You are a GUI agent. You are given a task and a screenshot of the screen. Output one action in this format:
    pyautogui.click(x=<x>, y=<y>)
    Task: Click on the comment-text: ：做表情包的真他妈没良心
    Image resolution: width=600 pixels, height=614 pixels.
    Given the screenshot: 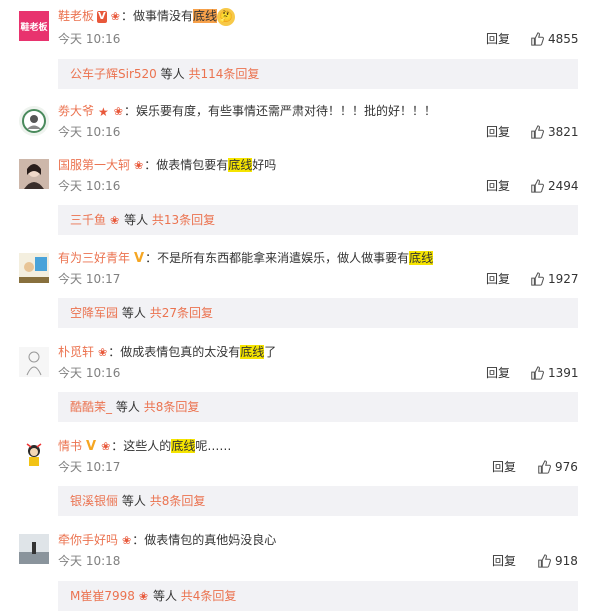 What is the action you would take?
    pyautogui.click(x=204, y=540)
    